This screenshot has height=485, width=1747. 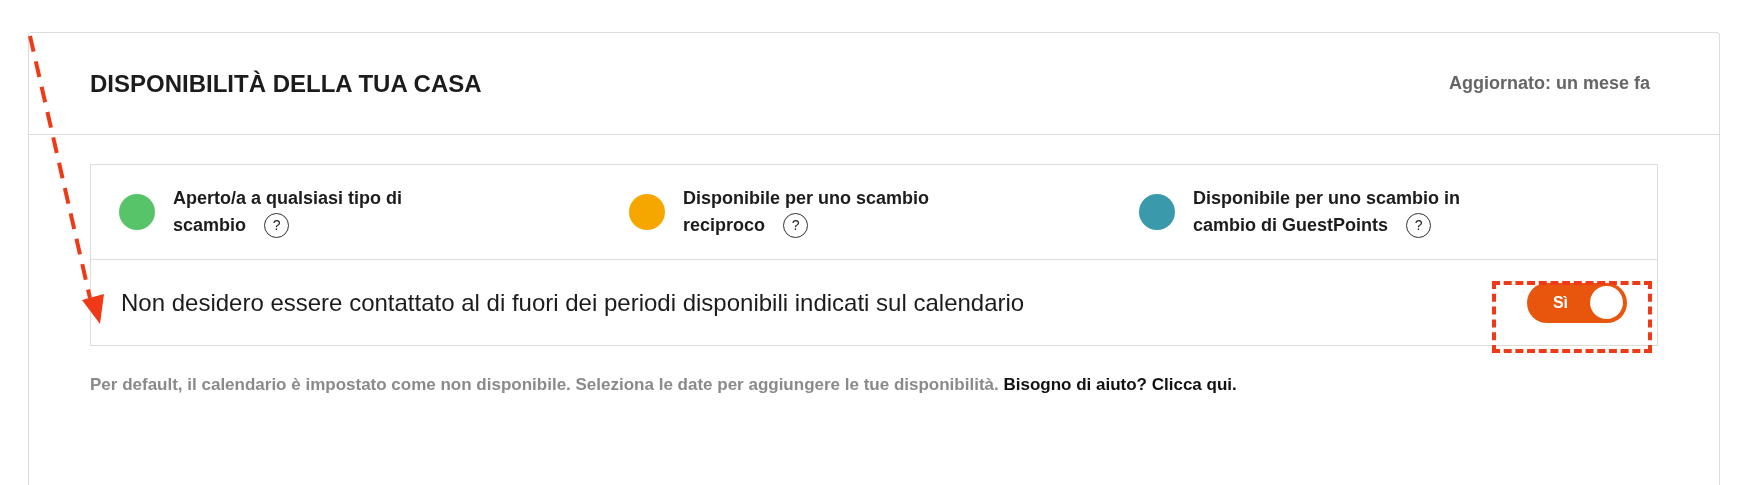 What do you see at coordinates (664, 385) in the screenshot?
I see `calendar-note: Per default, il calendario è impostato come non disponibile. Seleziona le date per aggiungere le tue disponibilità. Bisogno di aiuto? Clicca qui.` at bounding box center [664, 385].